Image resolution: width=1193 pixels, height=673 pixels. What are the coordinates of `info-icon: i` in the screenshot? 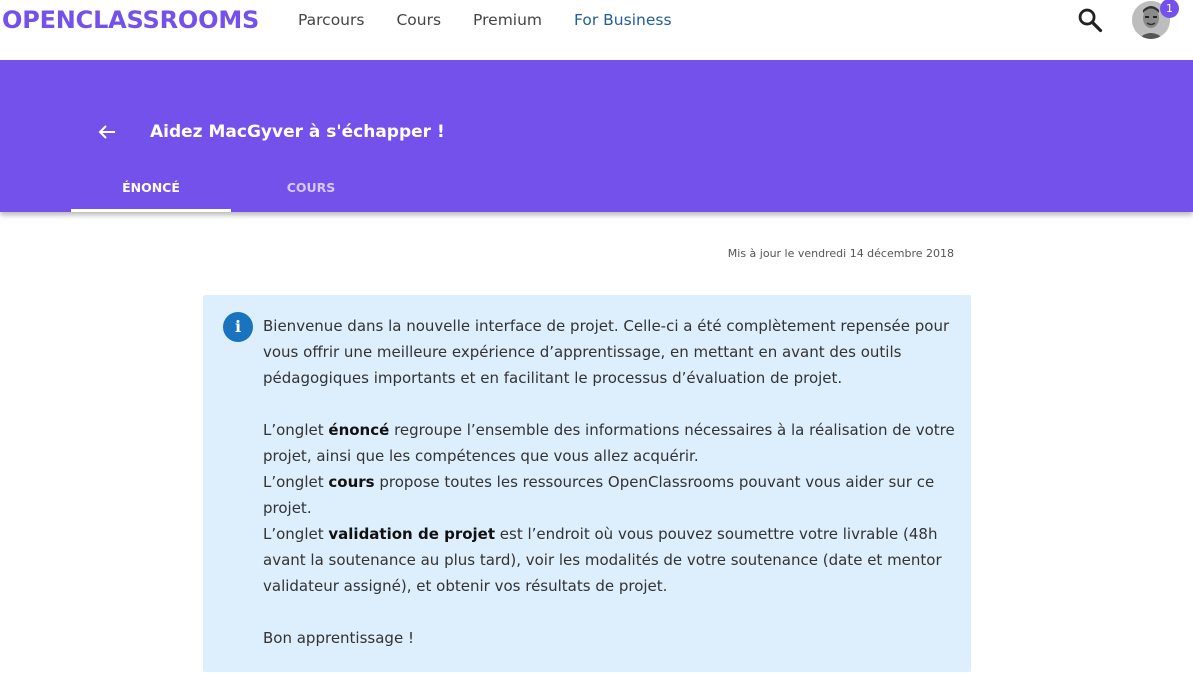 It's located at (238, 327).